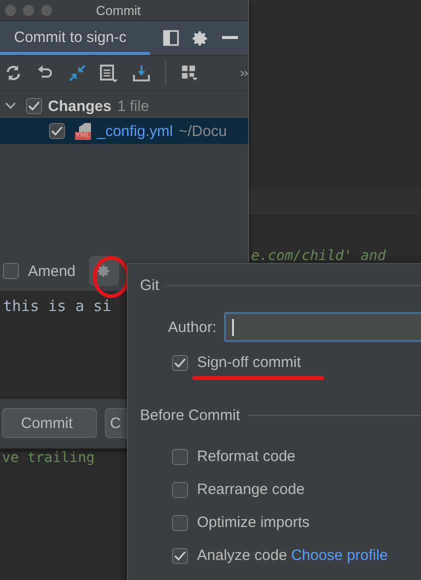 This screenshot has width=421, height=580. What do you see at coordinates (171, 38) in the screenshot?
I see `layout-icon` at bounding box center [171, 38].